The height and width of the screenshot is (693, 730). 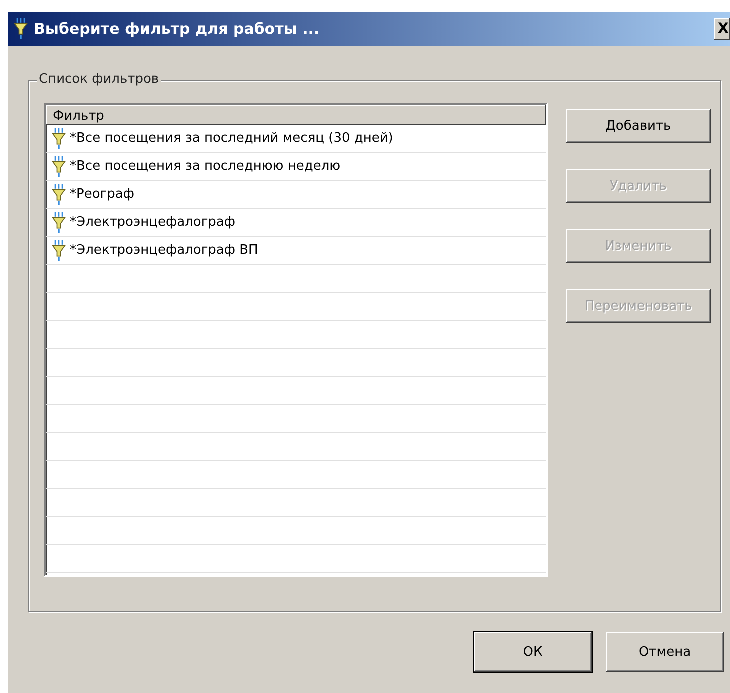 I want to click on list-item: *Электроэнцефалограф ВП, so click(x=164, y=250).